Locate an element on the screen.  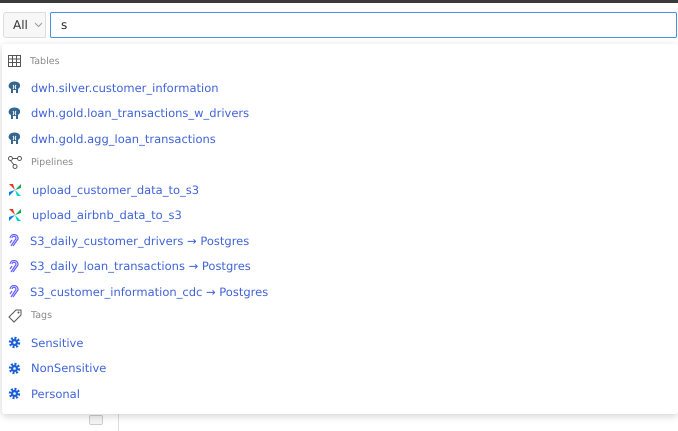
caret-icon is located at coordinates (38, 25).